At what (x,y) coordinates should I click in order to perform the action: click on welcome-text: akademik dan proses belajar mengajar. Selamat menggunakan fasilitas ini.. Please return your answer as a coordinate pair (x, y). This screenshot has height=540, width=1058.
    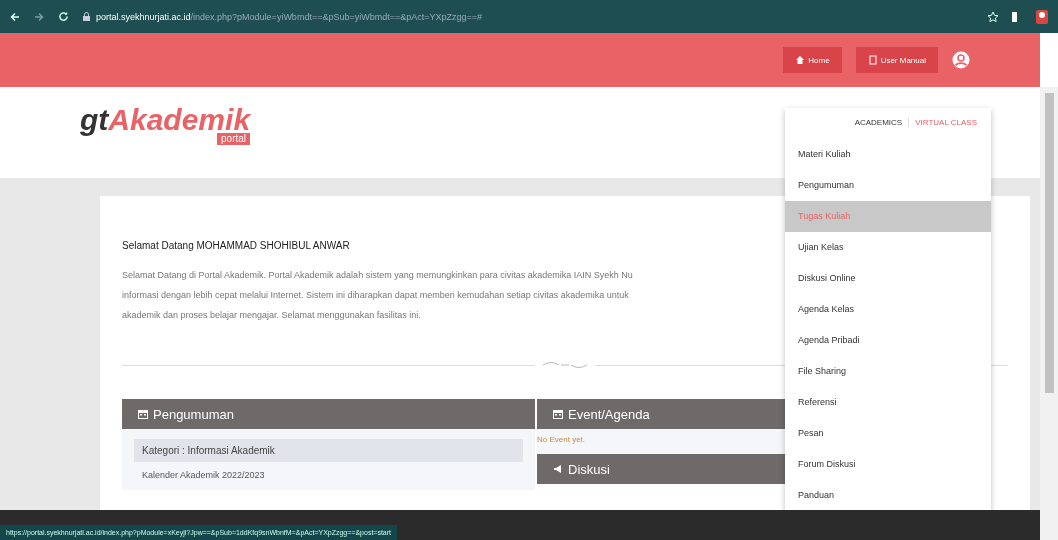
    Looking at the image, I should click on (271, 315).